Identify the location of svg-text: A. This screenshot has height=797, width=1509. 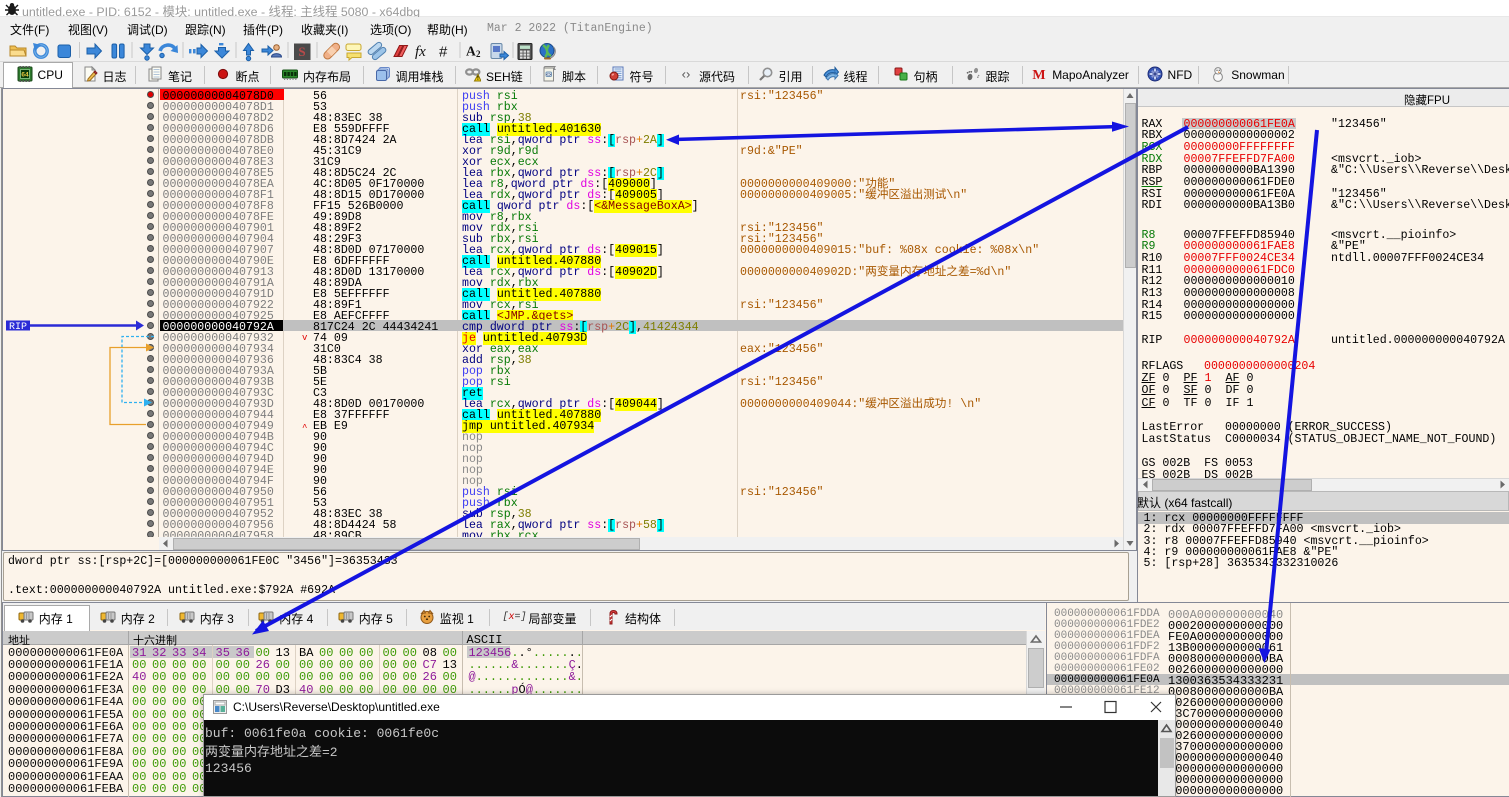
(471, 51).